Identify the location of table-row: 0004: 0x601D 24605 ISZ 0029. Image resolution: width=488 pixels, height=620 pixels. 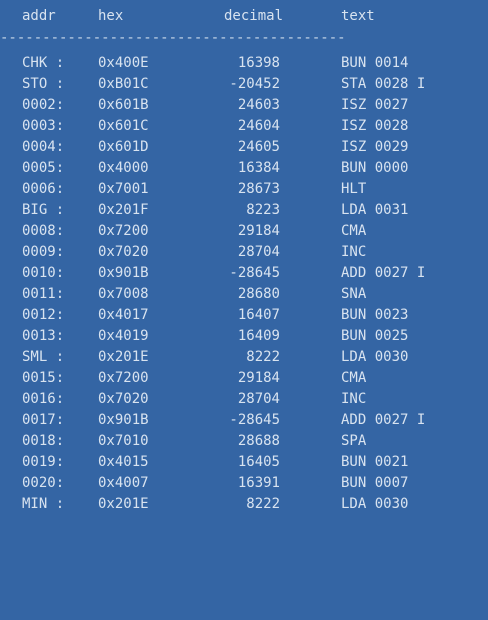
(244, 147).